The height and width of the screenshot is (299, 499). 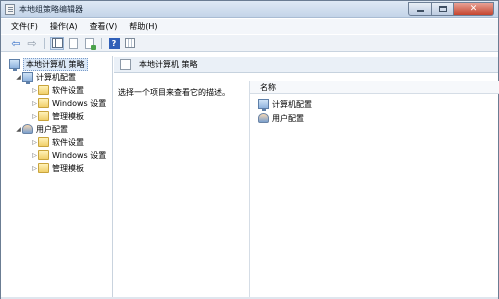 I want to click on window-title: 本地组策略编辑器, so click(x=51, y=9).